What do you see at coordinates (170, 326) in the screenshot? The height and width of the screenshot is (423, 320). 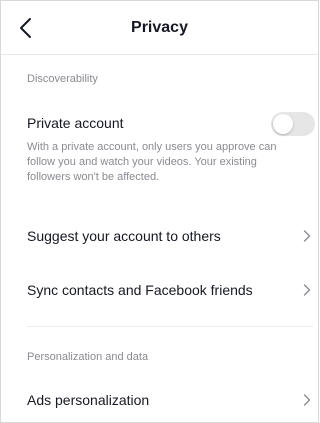 I see `section-divider` at bounding box center [170, 326].